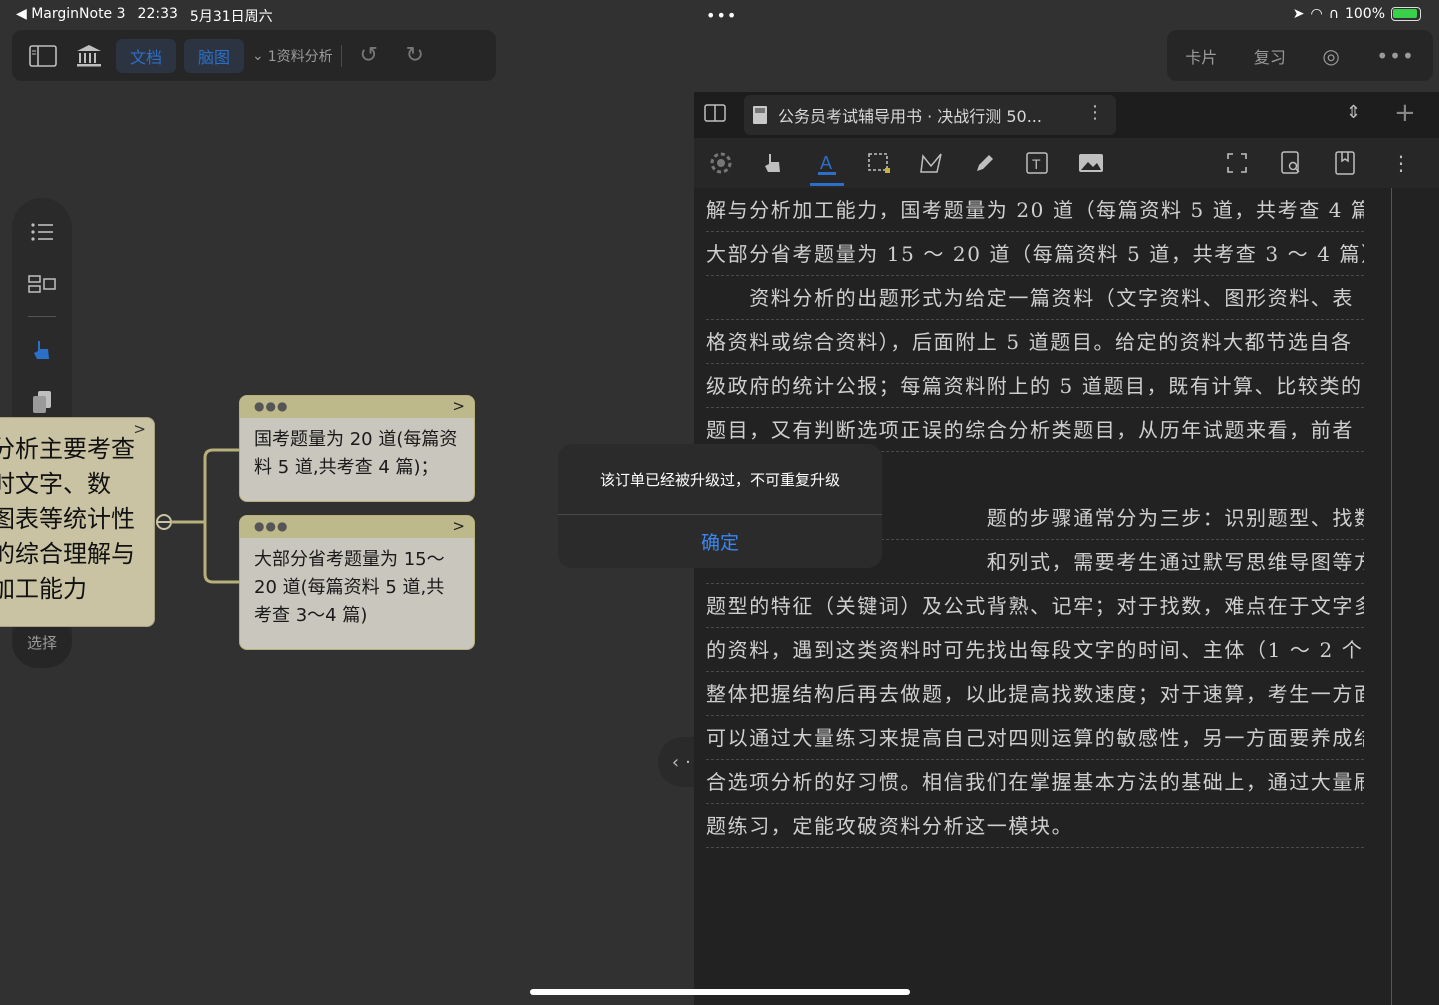  I want to click on battery-icon, so click(1406, 14).